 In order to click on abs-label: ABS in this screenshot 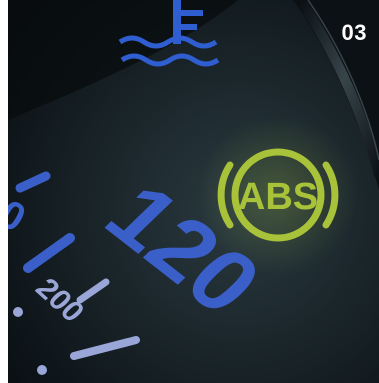, I will do `click(278, 197)`.